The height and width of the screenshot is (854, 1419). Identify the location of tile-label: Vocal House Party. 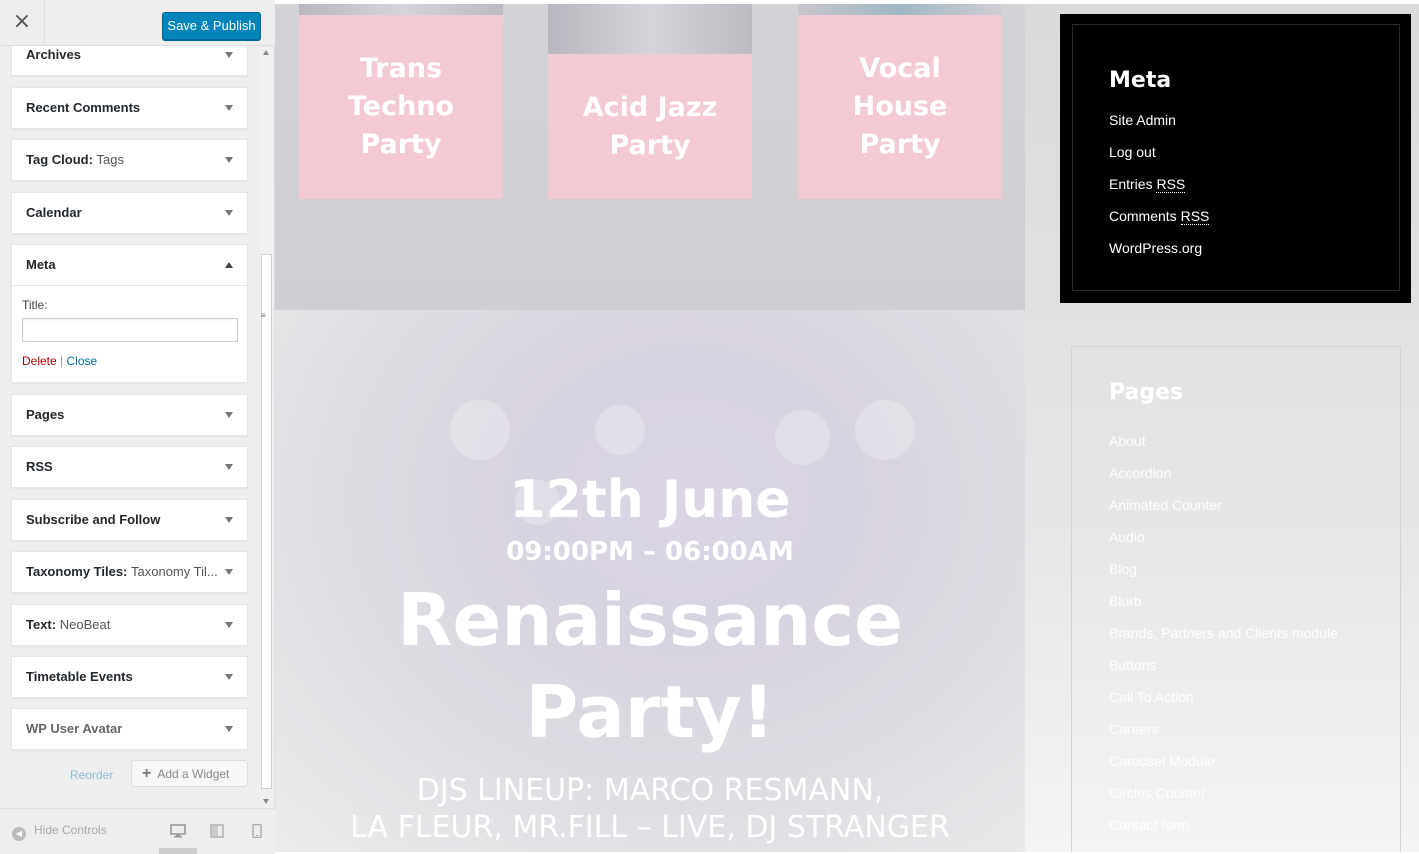
(900, 106).